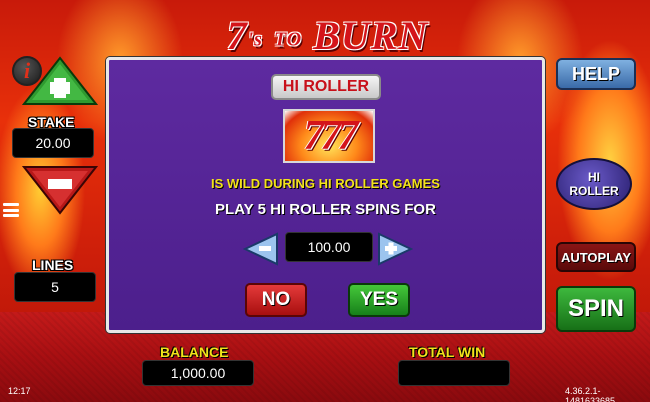 This screenshot has height=402, width=650. I want to click on wild-symbol-image: 777, so click(329, 136).